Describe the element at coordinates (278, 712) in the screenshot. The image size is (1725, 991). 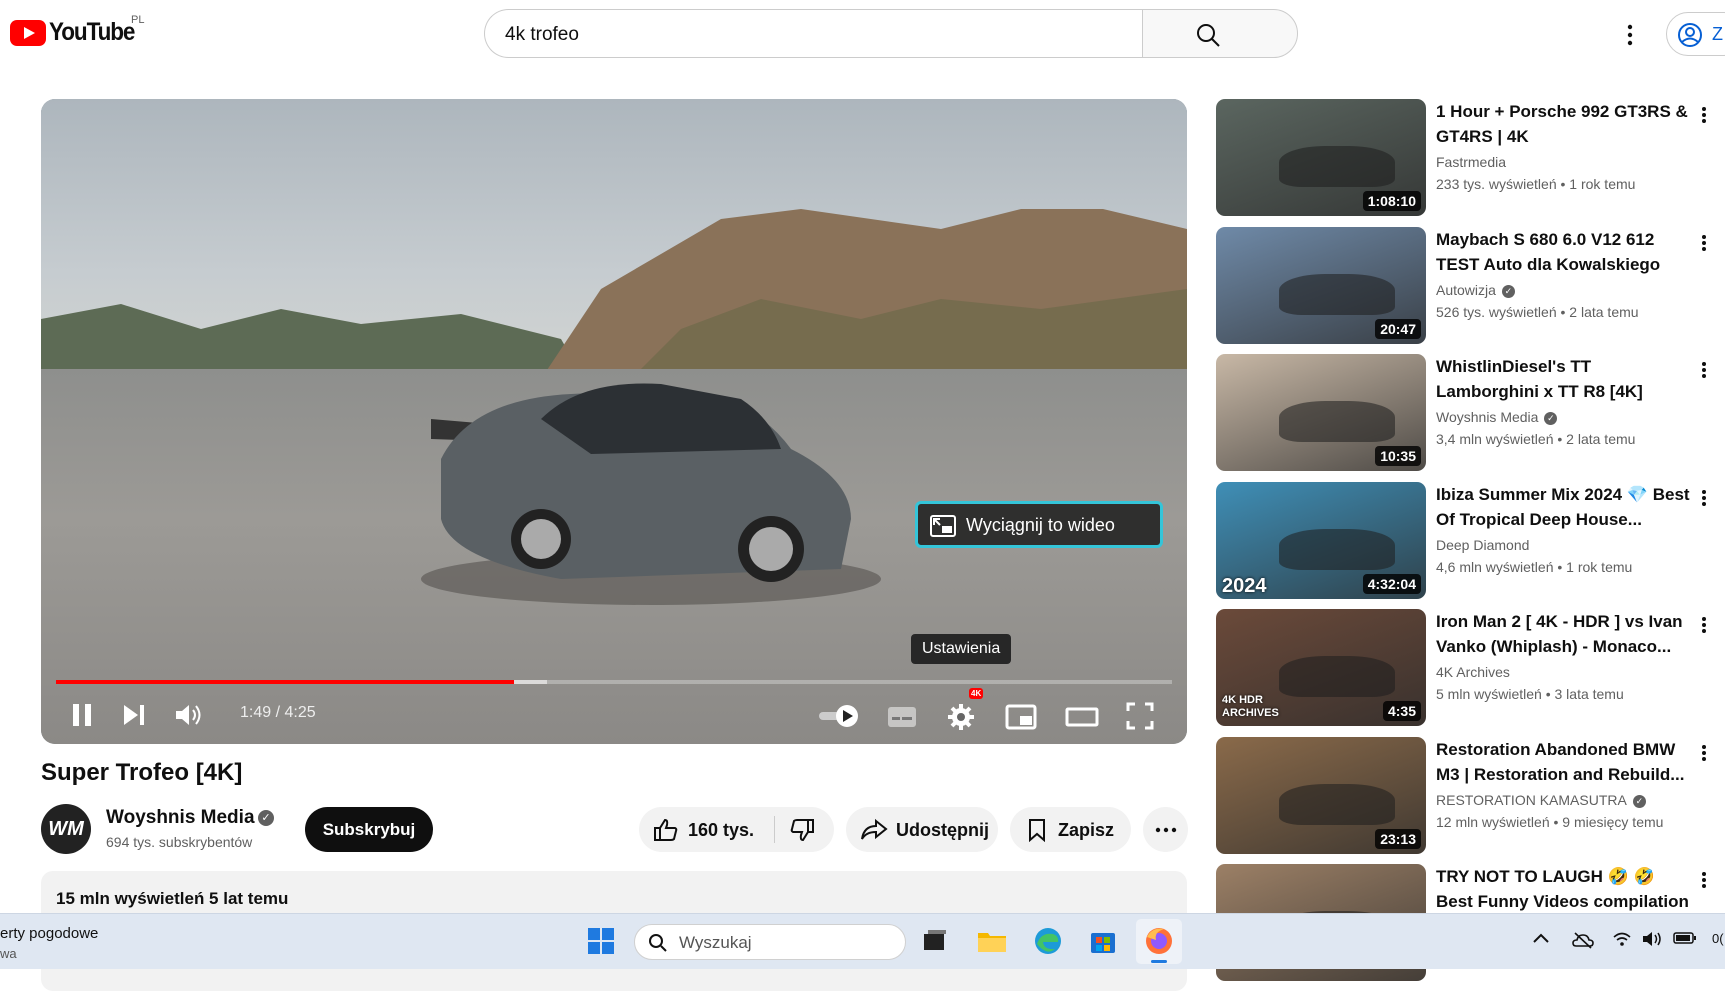
I see `time-display: 1:49 / 4:25` at that location.